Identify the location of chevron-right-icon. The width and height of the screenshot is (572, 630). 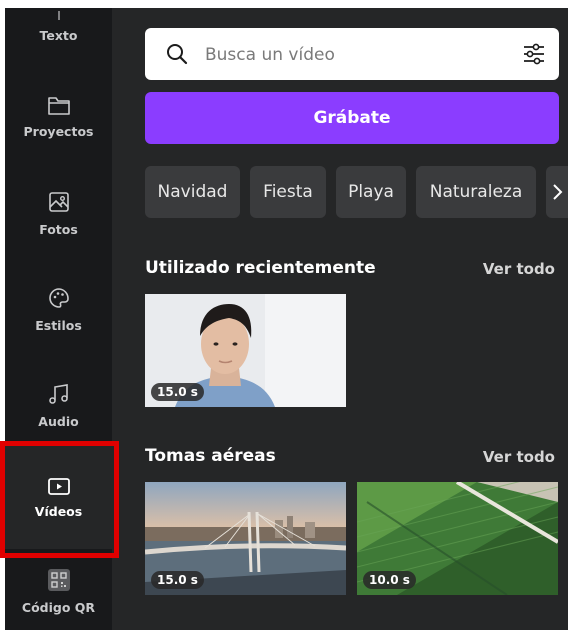
(558, 192).